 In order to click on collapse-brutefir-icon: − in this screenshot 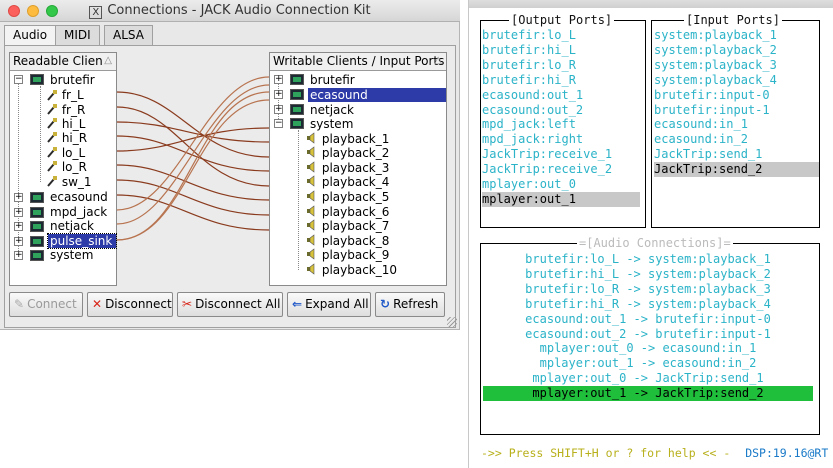, I will do `click(18, 79)`.